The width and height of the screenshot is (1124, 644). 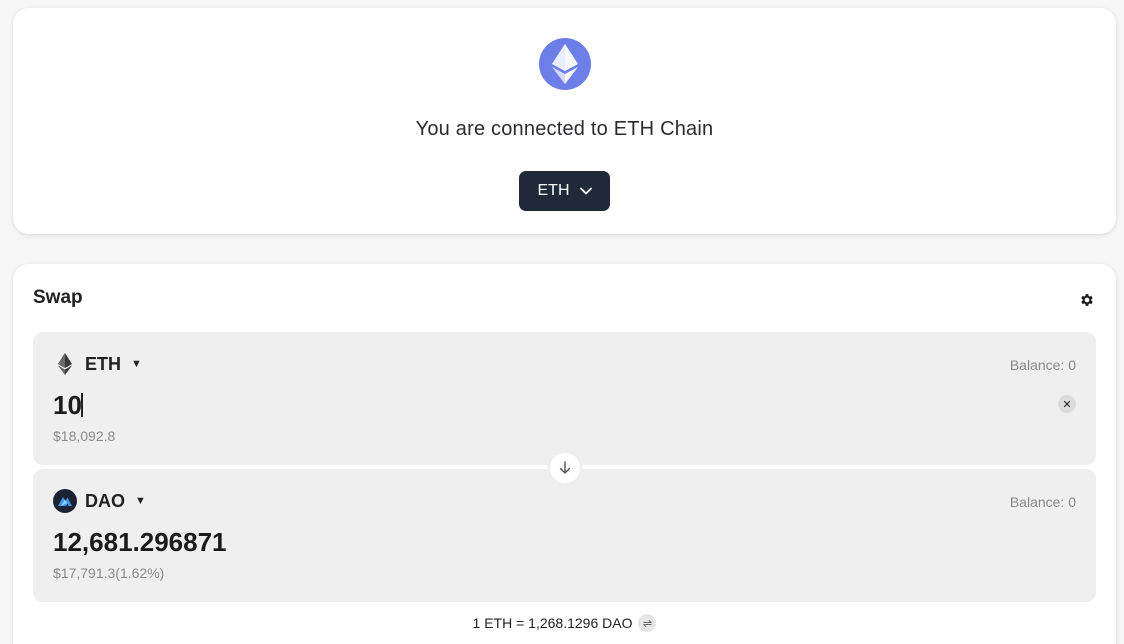 I want to click on arrow-down-icon, so click(x=565, y=468).